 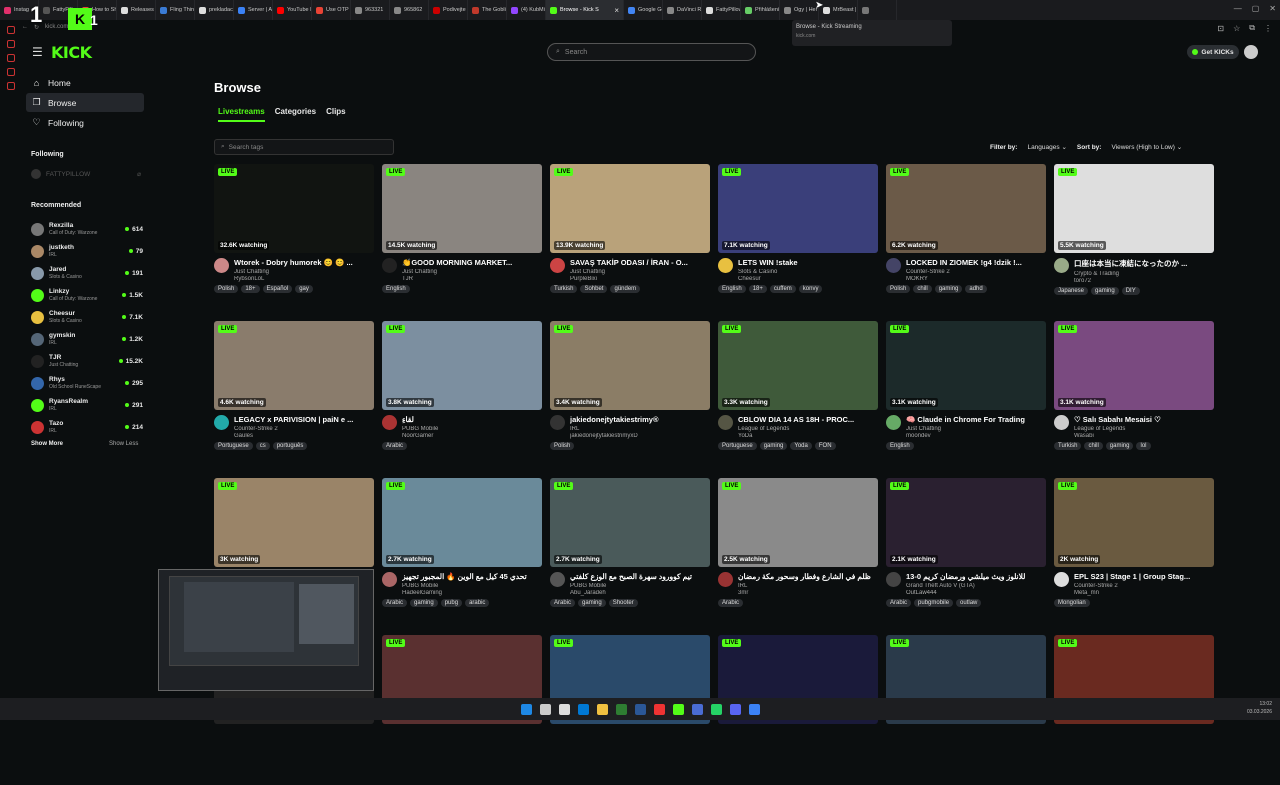 I want to click on stream-tag: Portuguese, so click(x=737, y=446).